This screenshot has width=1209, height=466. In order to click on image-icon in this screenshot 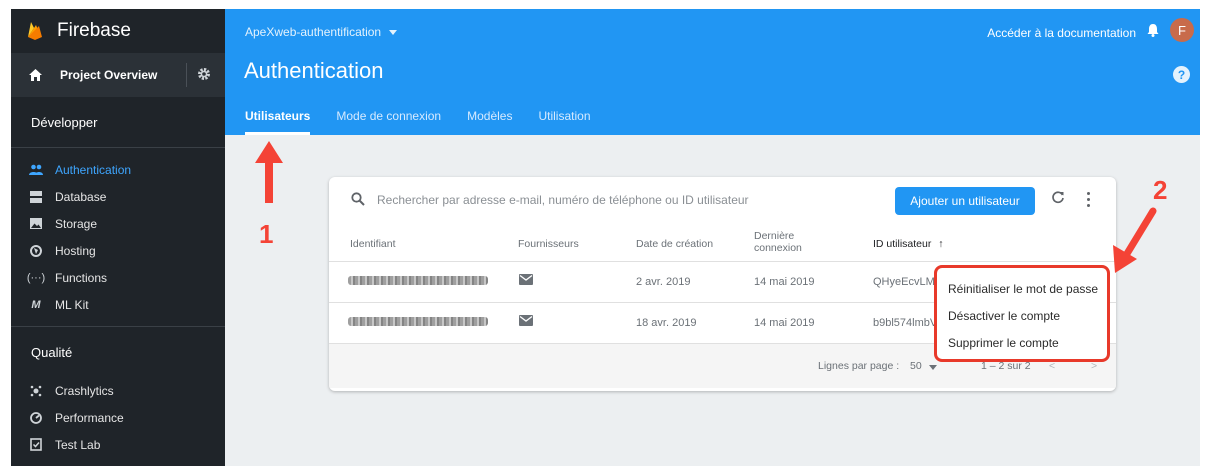, I will do `click(36, 224)`.